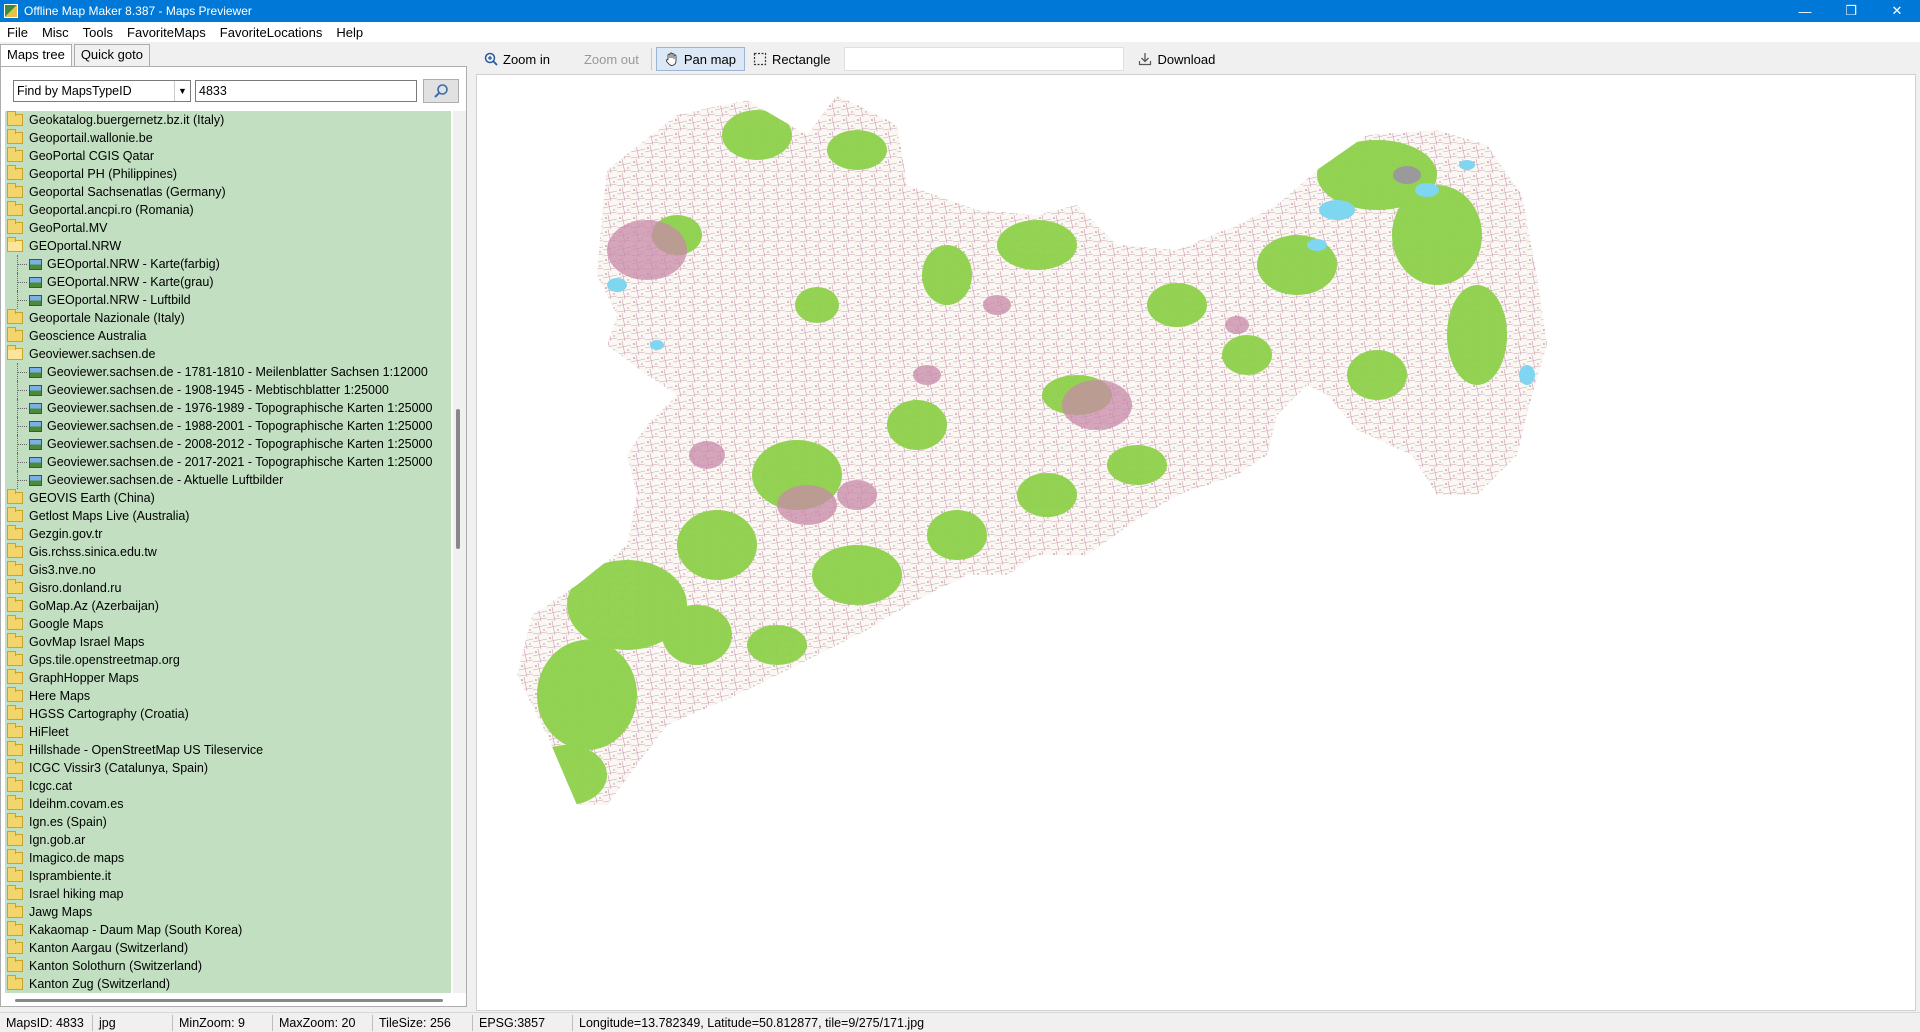  What do you see at coordinates (36, 55) in the screenshot?
I see `tab-maps-tree: Maps tree` at bounding box center [36, 55].